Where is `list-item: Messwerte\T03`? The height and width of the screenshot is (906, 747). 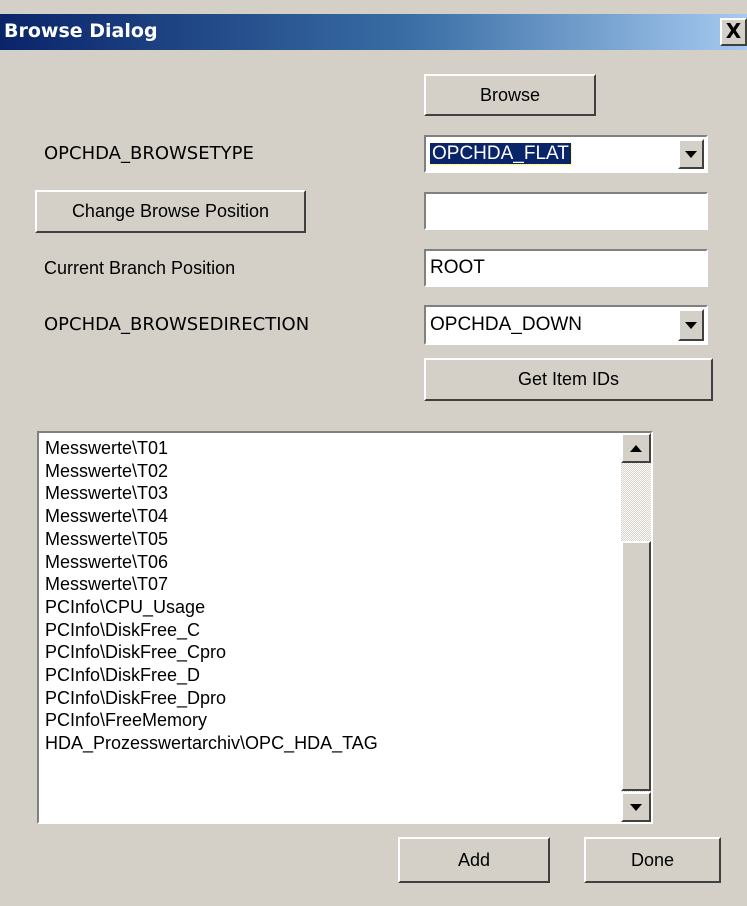 list-item: Messwerte\T03 is located at coordinates (211, 493).